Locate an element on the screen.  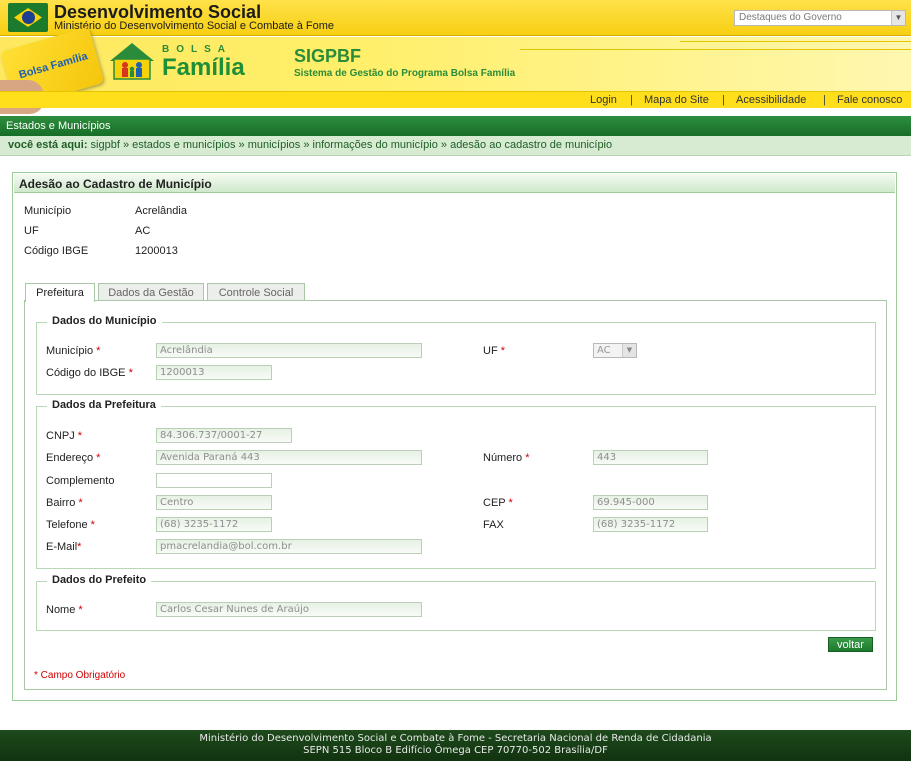
bairro-input: Centro is located at coordinates (214, 502).